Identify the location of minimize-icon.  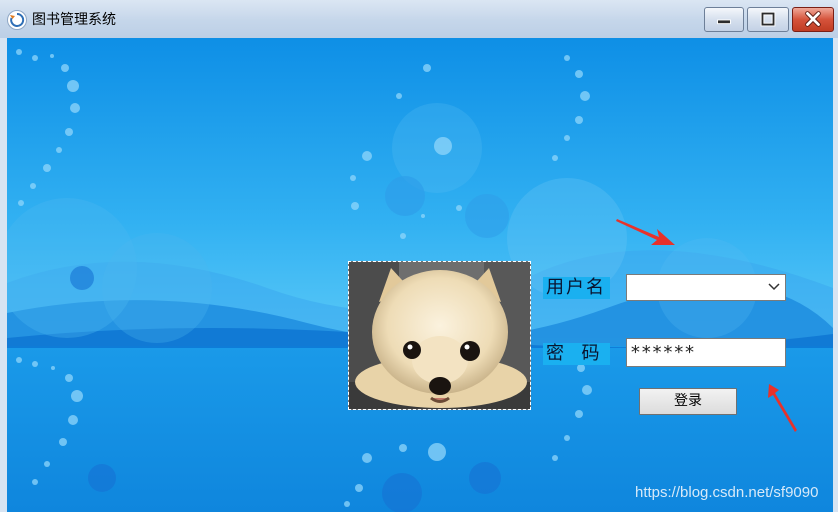
(724, 22).